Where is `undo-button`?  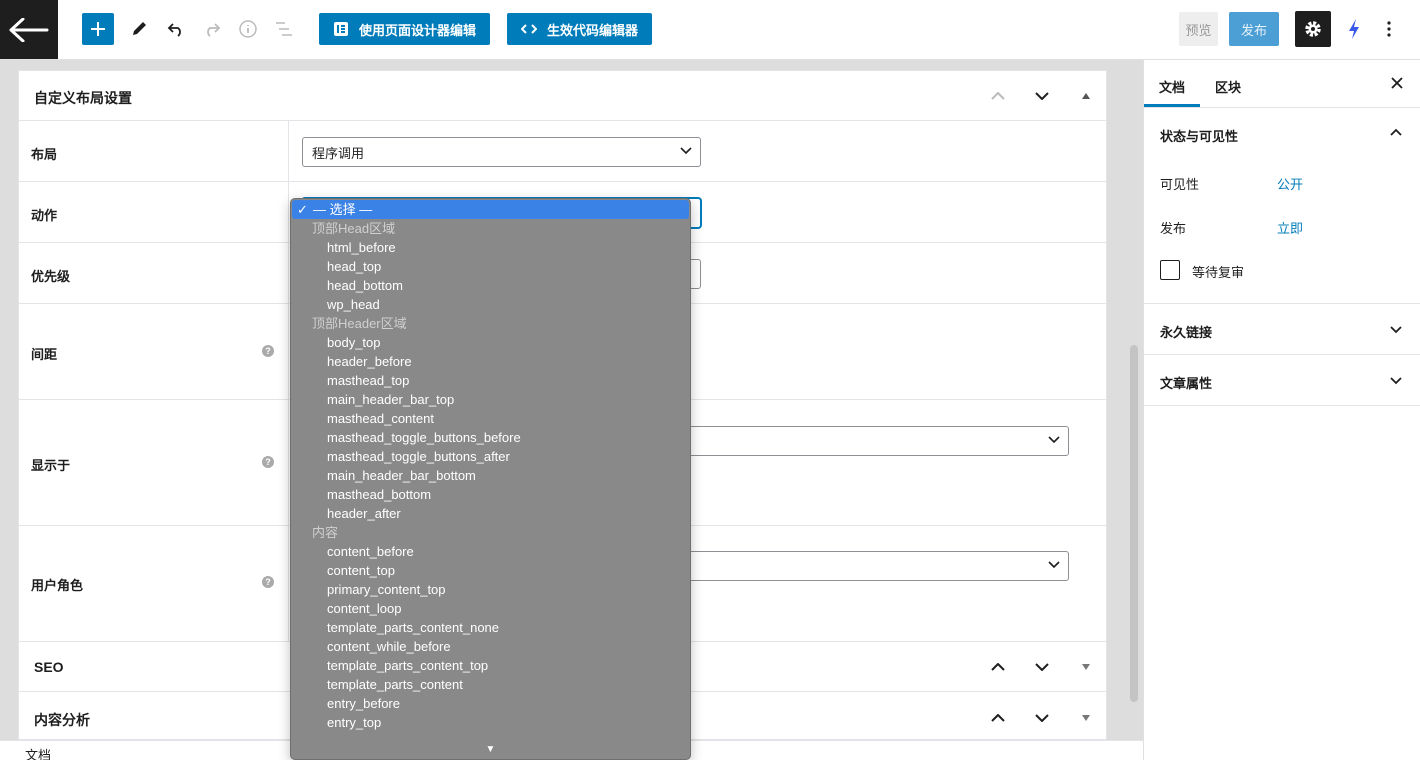 undo-button is located at coordinates (176, 29).